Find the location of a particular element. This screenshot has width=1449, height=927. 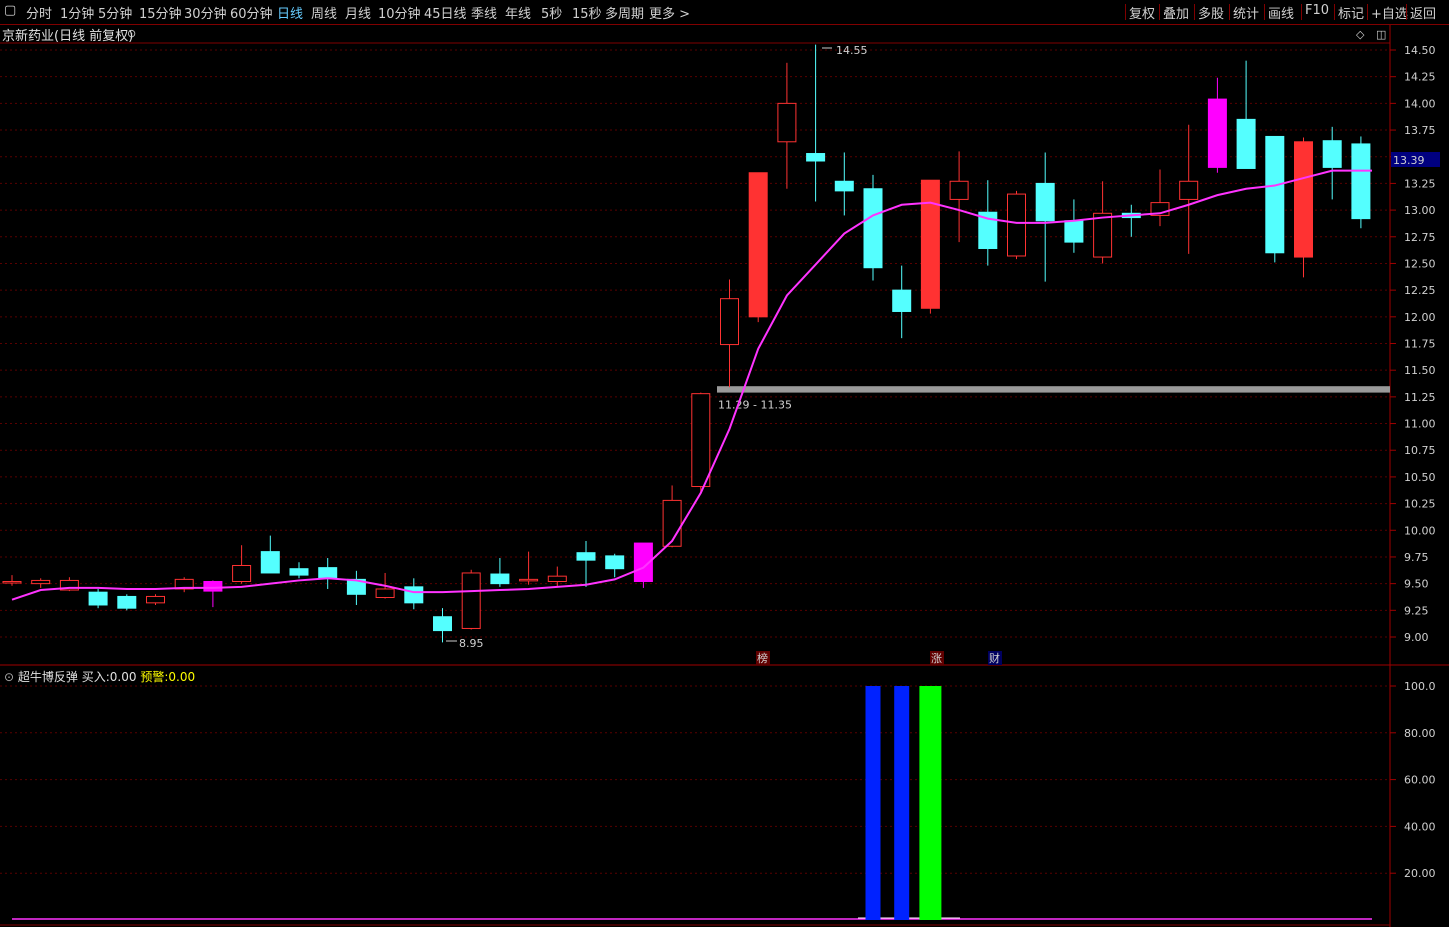

support-band is located at coordinates (1053, 389).